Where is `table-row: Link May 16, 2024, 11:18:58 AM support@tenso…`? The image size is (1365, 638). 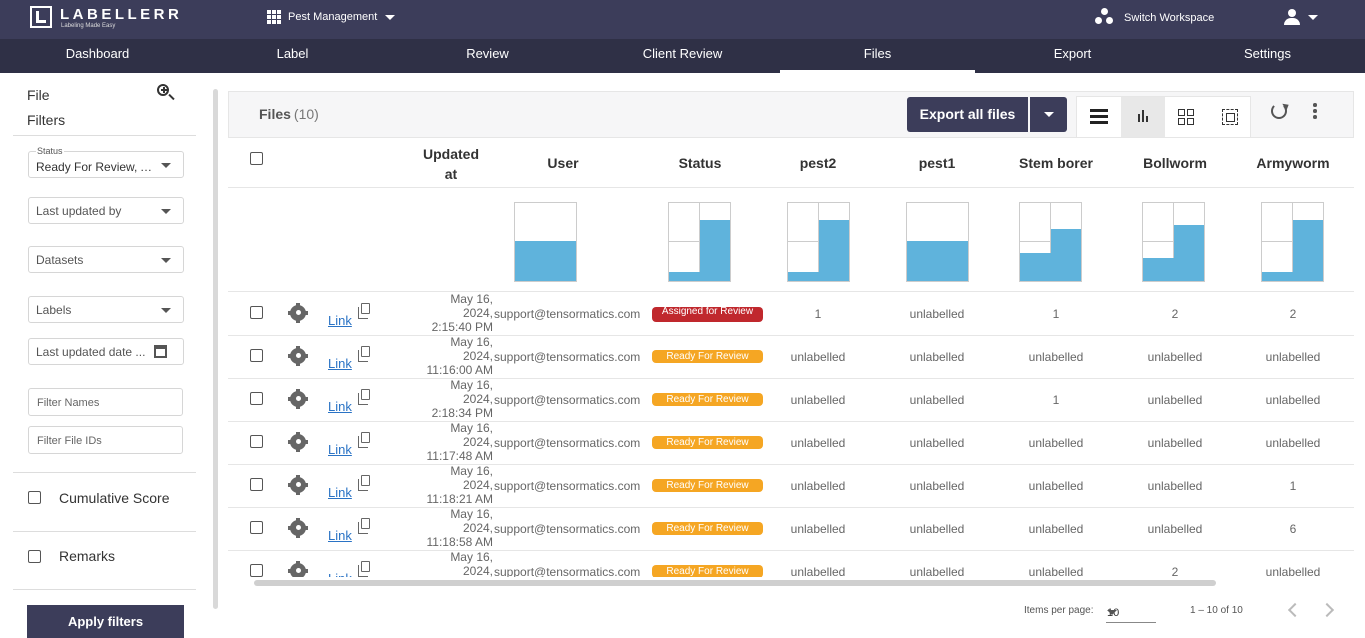 table-row: Link May 16, 2024, 11:18:58 AM support@tenso… is located at coordinates (791, 529).